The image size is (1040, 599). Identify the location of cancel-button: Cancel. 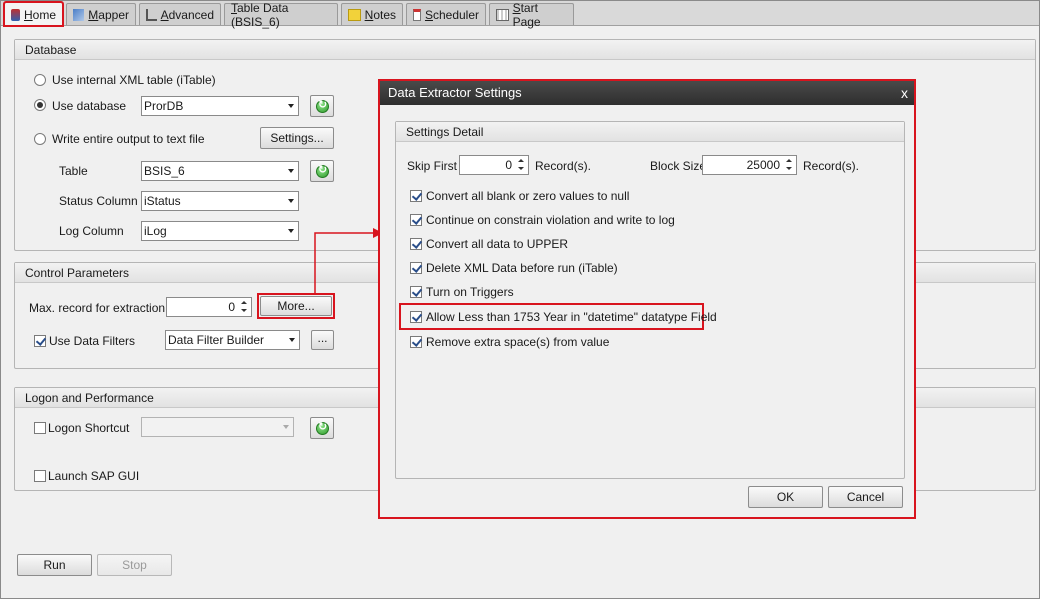
(865, 497).